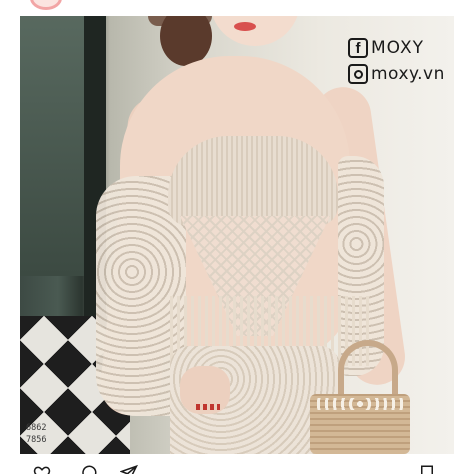  Describe the element at coordinates (36, 428) in the screenshot. I see `photo-code-line1: 6862` at that location.